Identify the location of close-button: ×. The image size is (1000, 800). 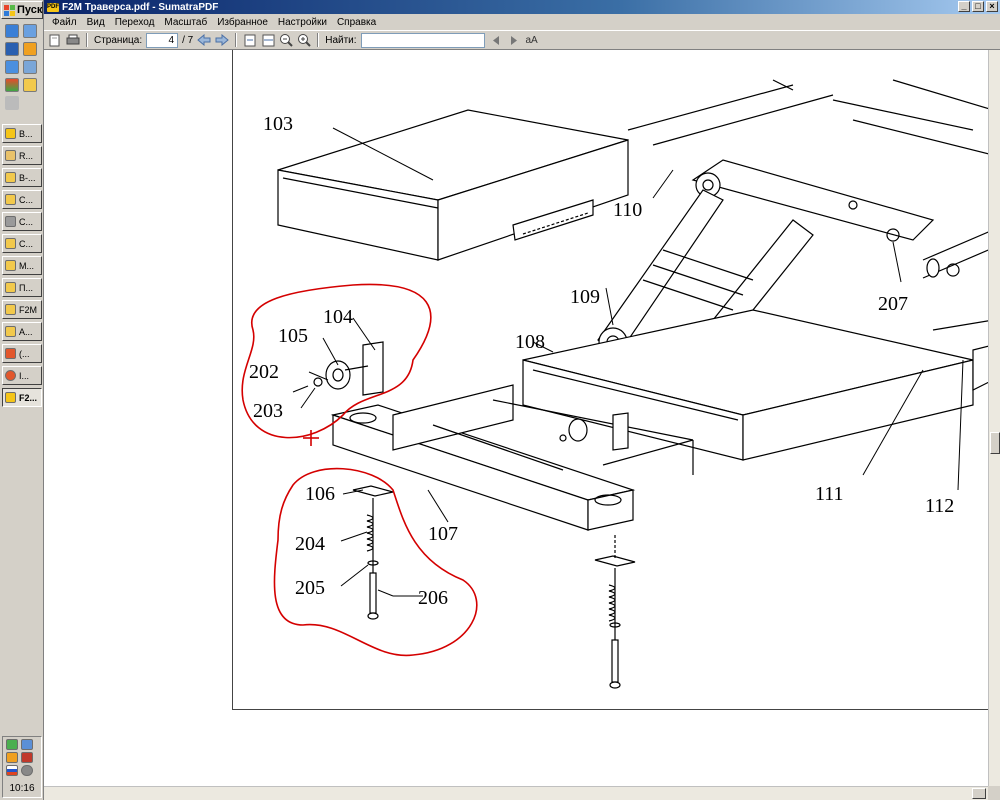
(992, 6).